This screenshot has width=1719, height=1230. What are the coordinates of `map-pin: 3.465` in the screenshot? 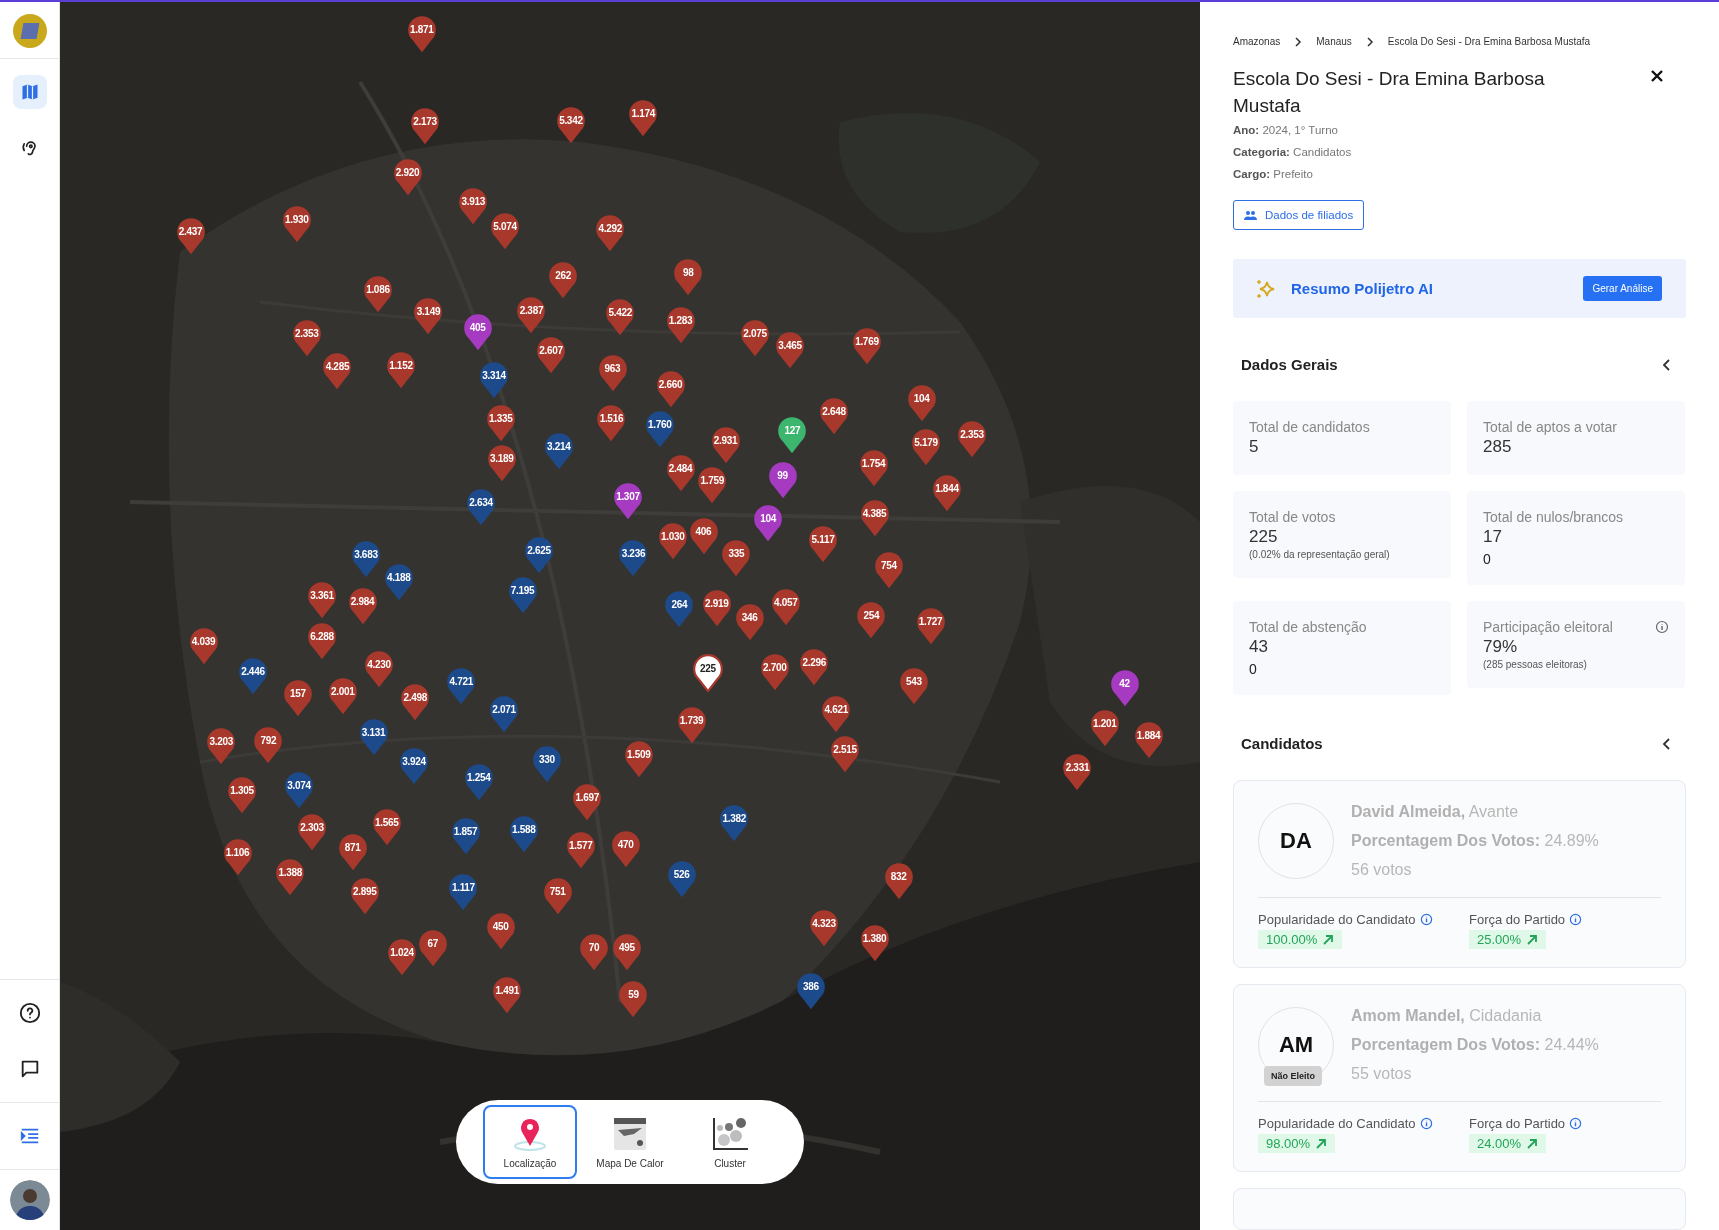 It's located at (790, 350).